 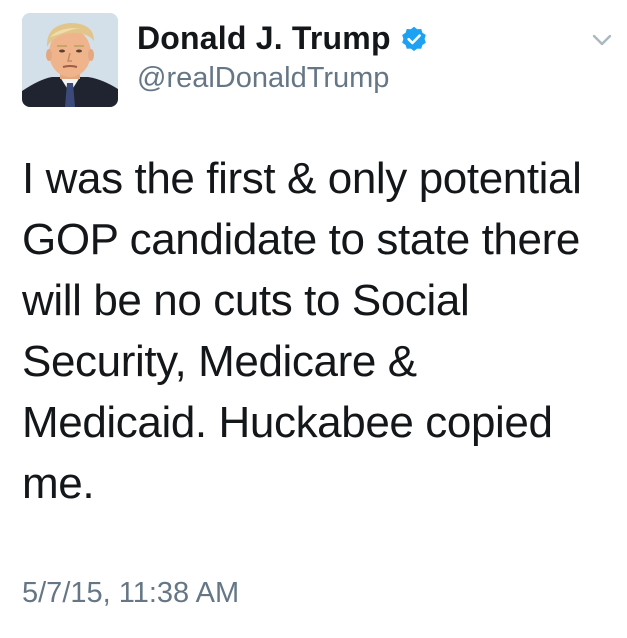 I want to click on tweet-text-line: I was the first & only potential, so click(x=302, y=178).